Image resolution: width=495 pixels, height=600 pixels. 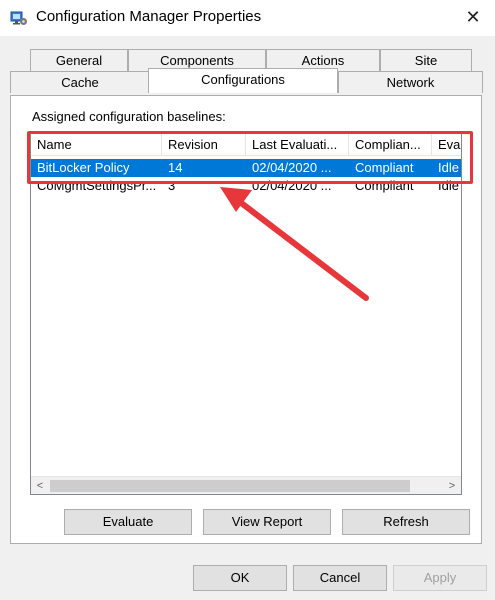 What do you see at coordinates (410, 82) in the screenshot?
I see `tab-network: Network` at bounding box center [410, 82].